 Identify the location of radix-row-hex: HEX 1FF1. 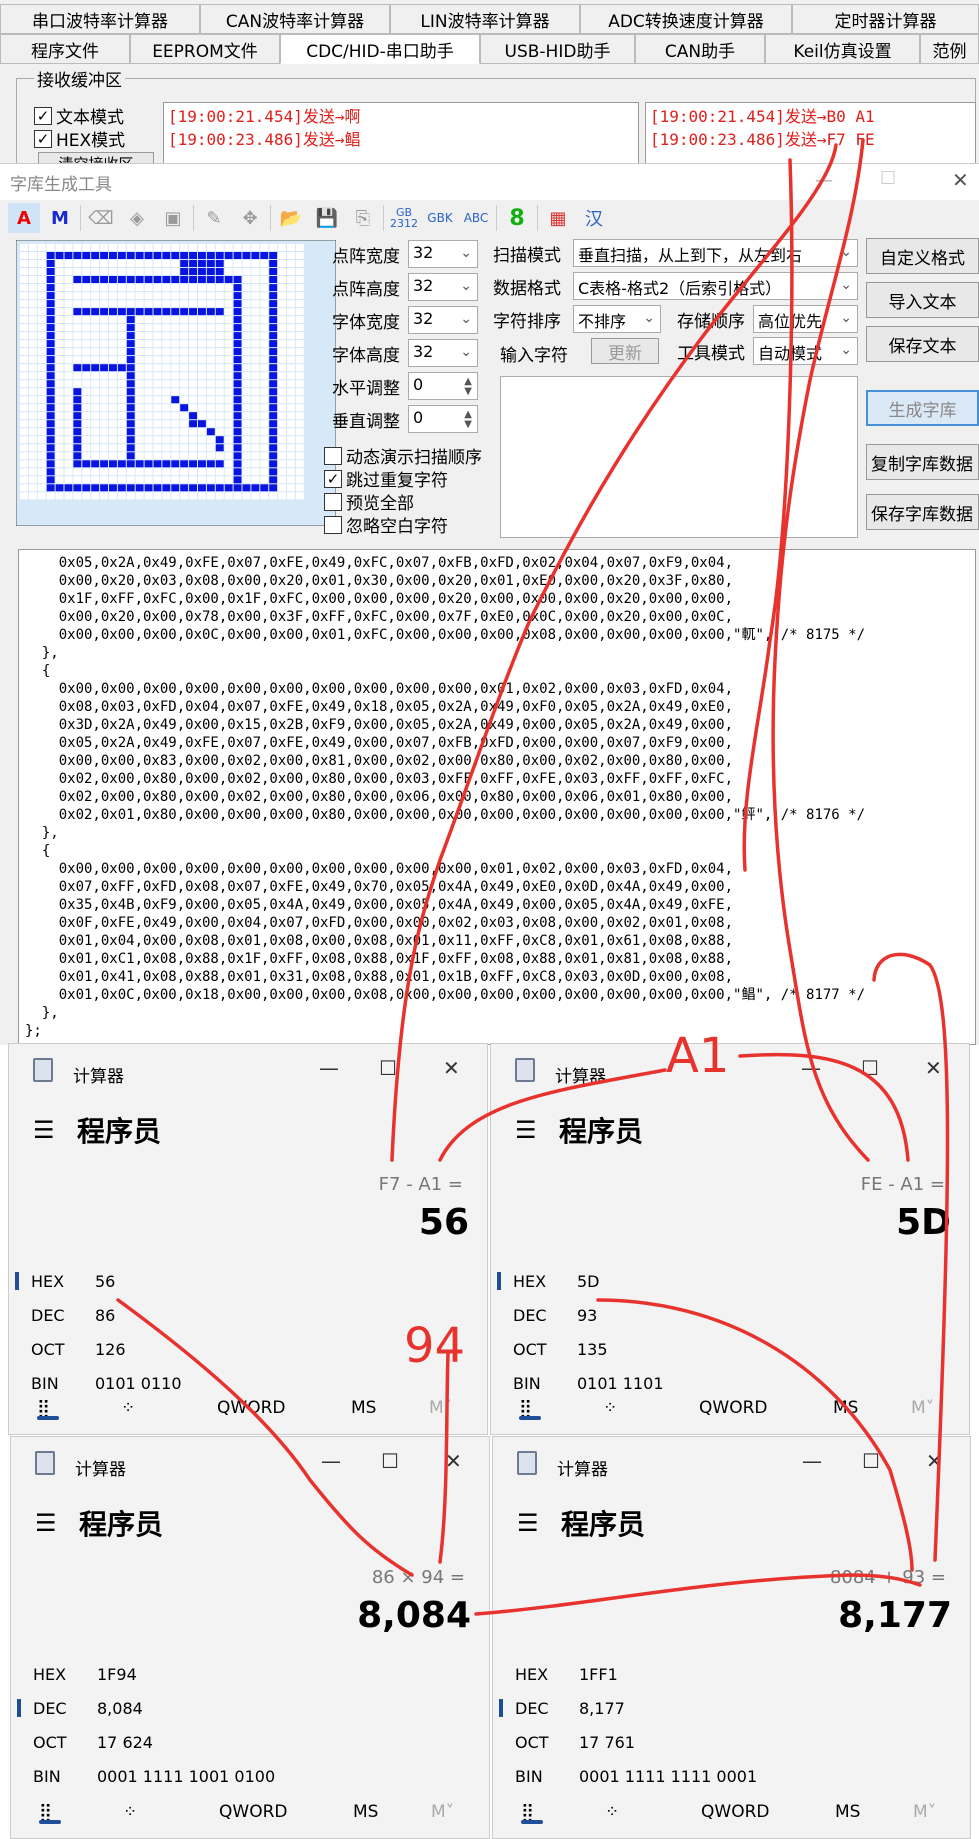
(731, 1675).